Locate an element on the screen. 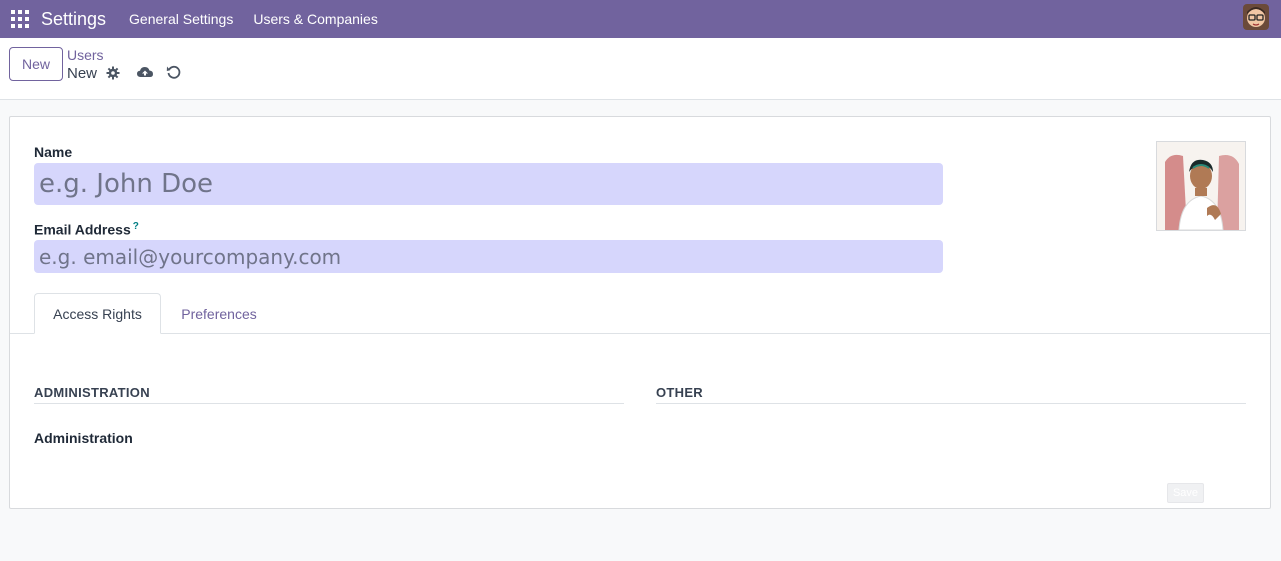  discard-icon is located at coordinates (174, 72).